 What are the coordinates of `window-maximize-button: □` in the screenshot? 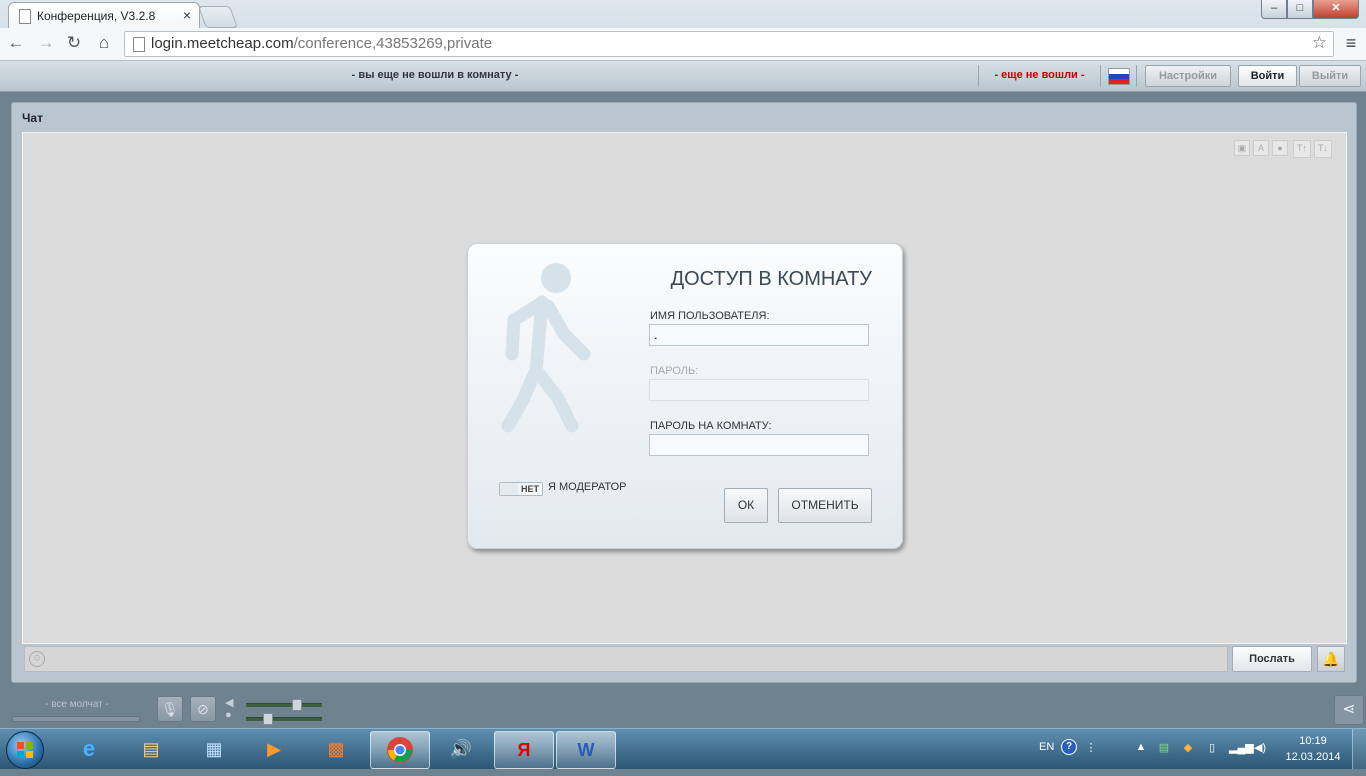 It's located at (1300, 9).